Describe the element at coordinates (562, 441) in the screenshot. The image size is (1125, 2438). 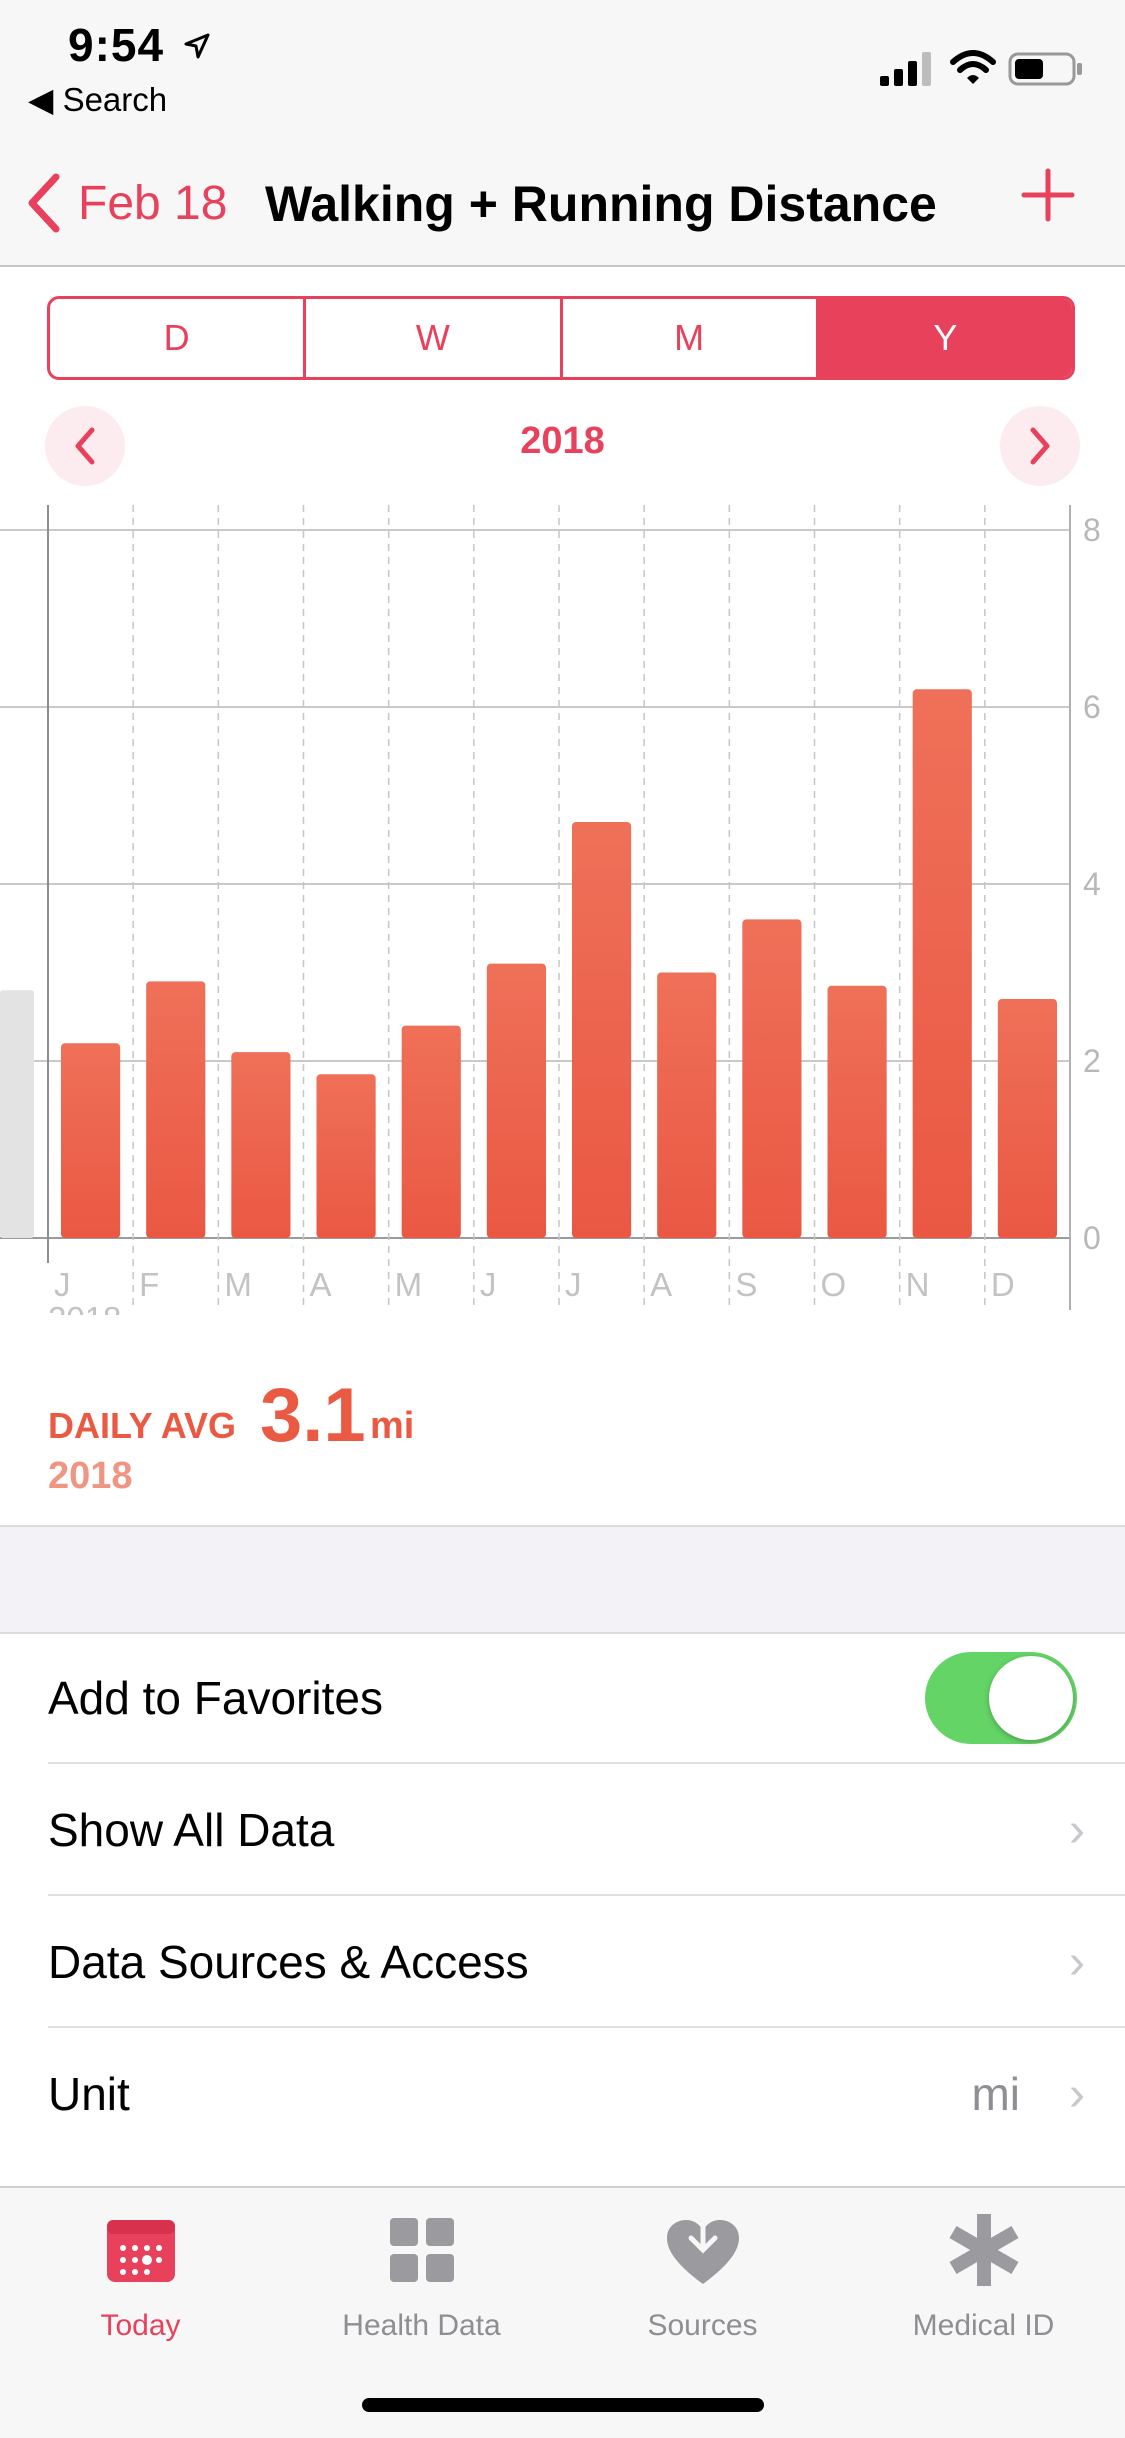
I see `period-label: 2018` at that location.